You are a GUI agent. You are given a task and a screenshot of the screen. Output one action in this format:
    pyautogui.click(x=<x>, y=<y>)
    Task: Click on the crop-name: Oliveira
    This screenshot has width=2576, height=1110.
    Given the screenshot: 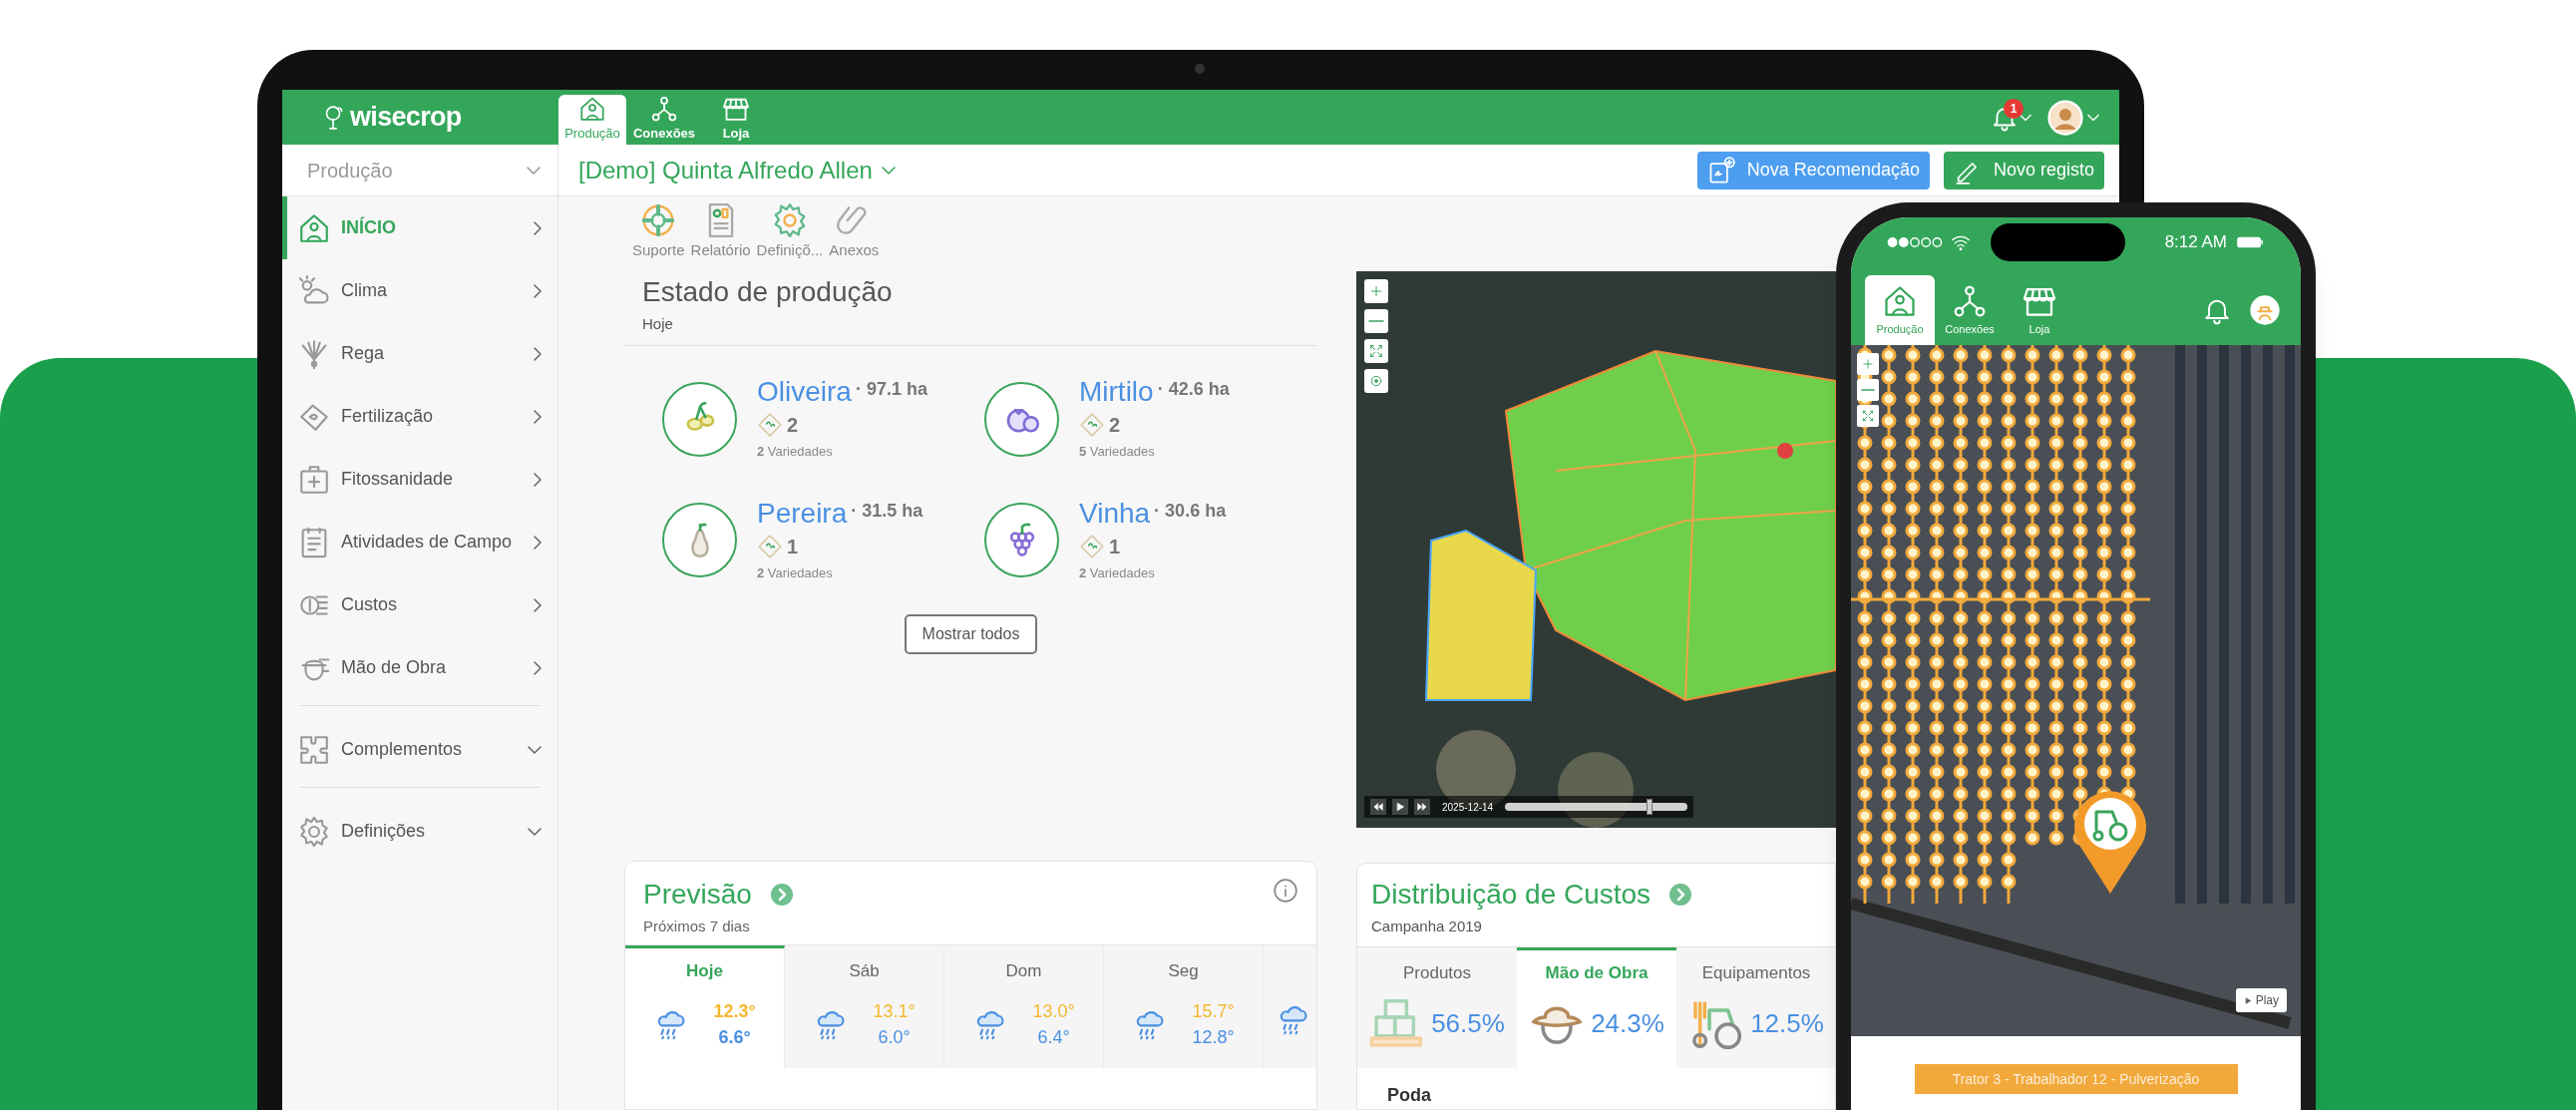 What is the action you would take?
    pyautogui.click(x=804, y=392)
    